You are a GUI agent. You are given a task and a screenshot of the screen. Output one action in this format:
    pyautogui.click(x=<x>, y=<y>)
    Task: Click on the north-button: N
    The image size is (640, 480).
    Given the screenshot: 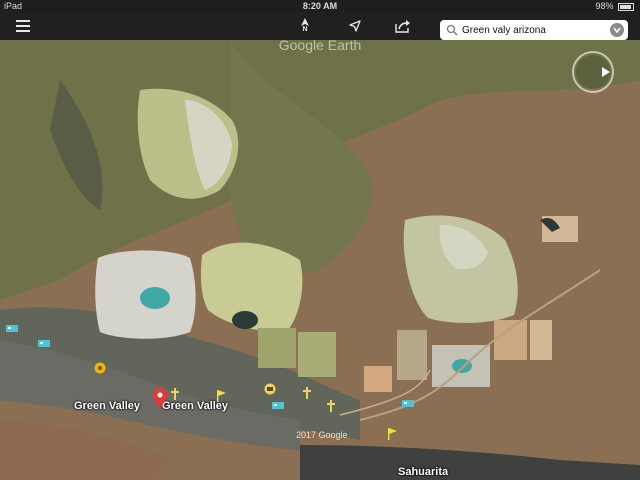 What is the action you would take?
    pyautogui.click(x=305, y=26)
    